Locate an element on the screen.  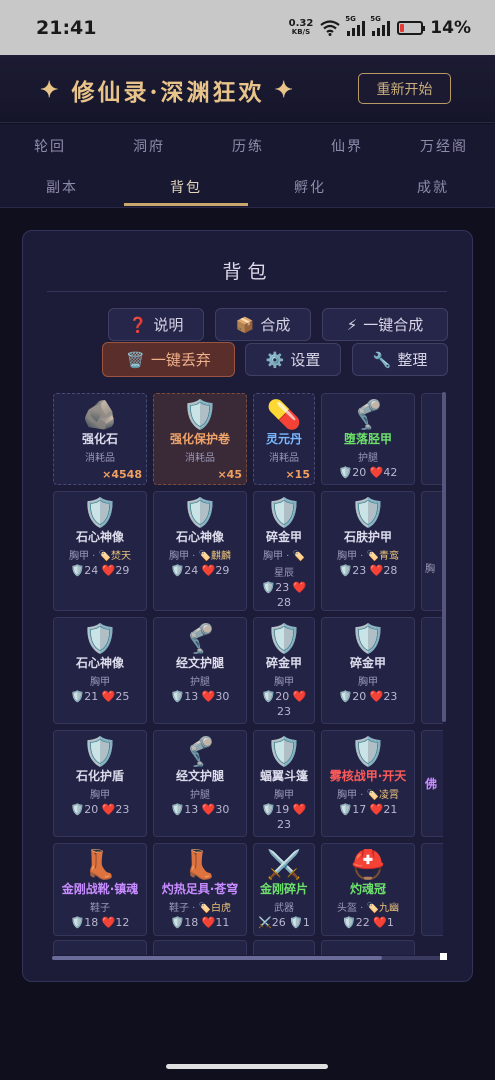
item-type: 胸甲 · 🏷️ is located at coordinates (284, 556).